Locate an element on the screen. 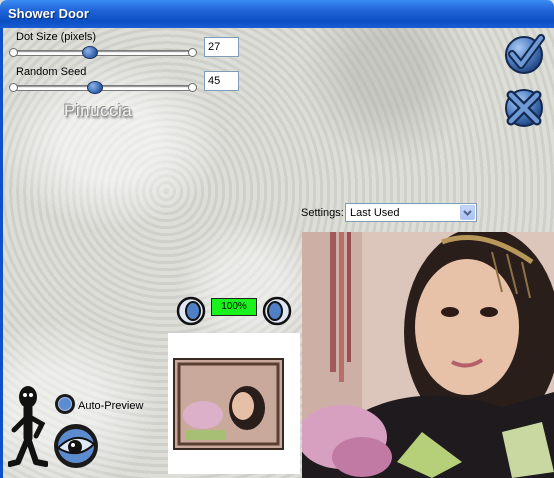 This screenshot has width=554, height=478. cancel-button is located at coordinates (524, 108).